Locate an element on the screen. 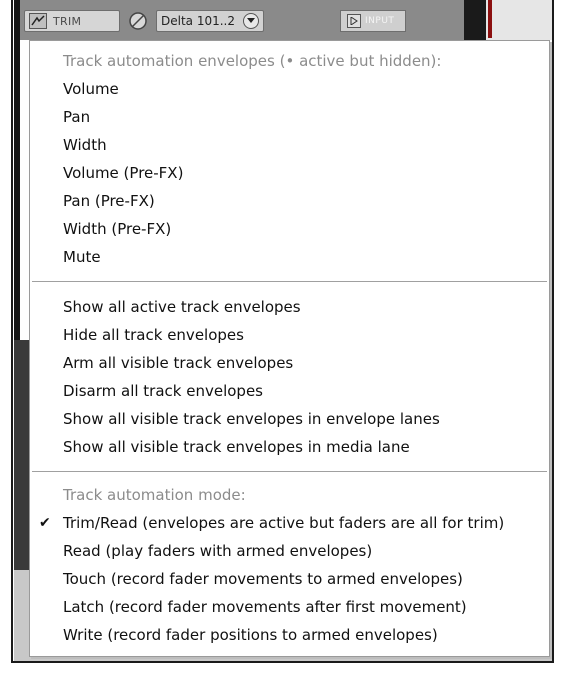 The width and height of the screenshot is (564, 677). menu-item-mode-read: Read (play faders with armed envelopes) is located at coordinates (289, 551).